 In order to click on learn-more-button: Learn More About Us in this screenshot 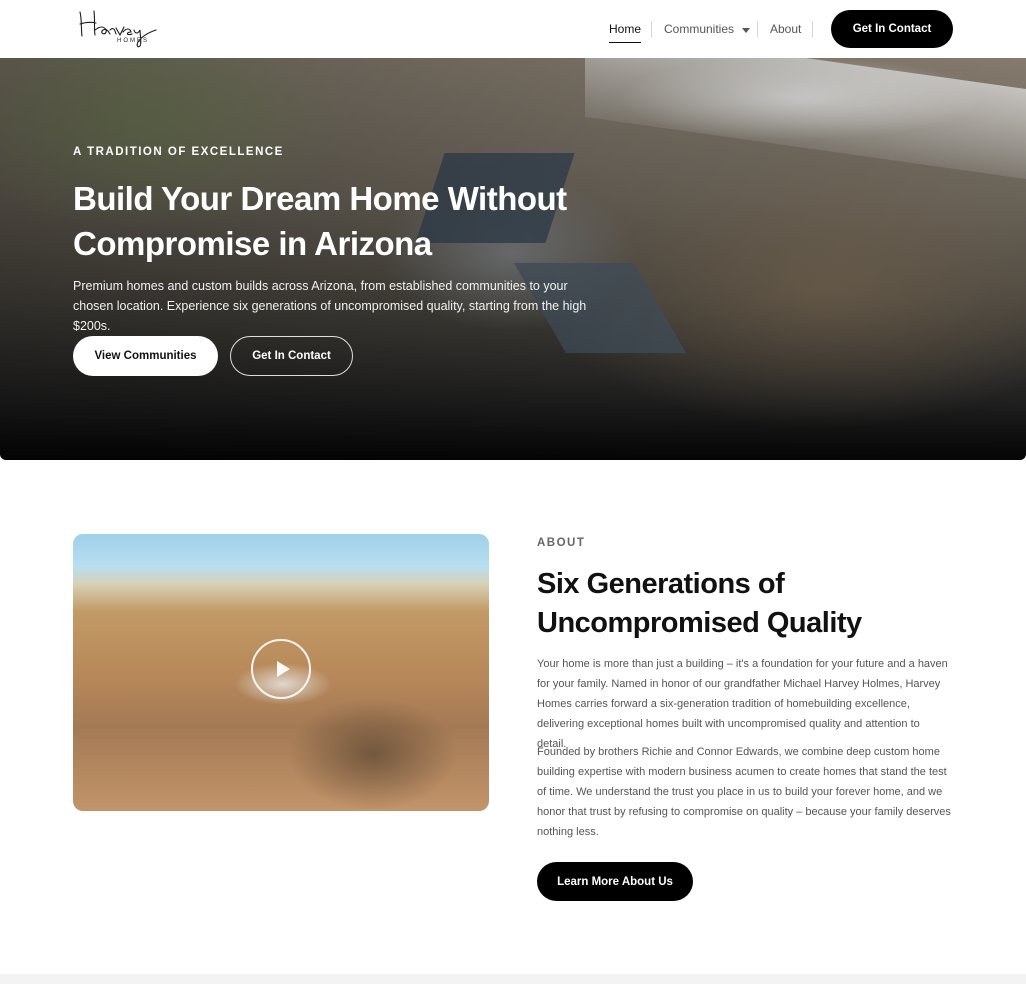, I will do `click(615, 881)`.